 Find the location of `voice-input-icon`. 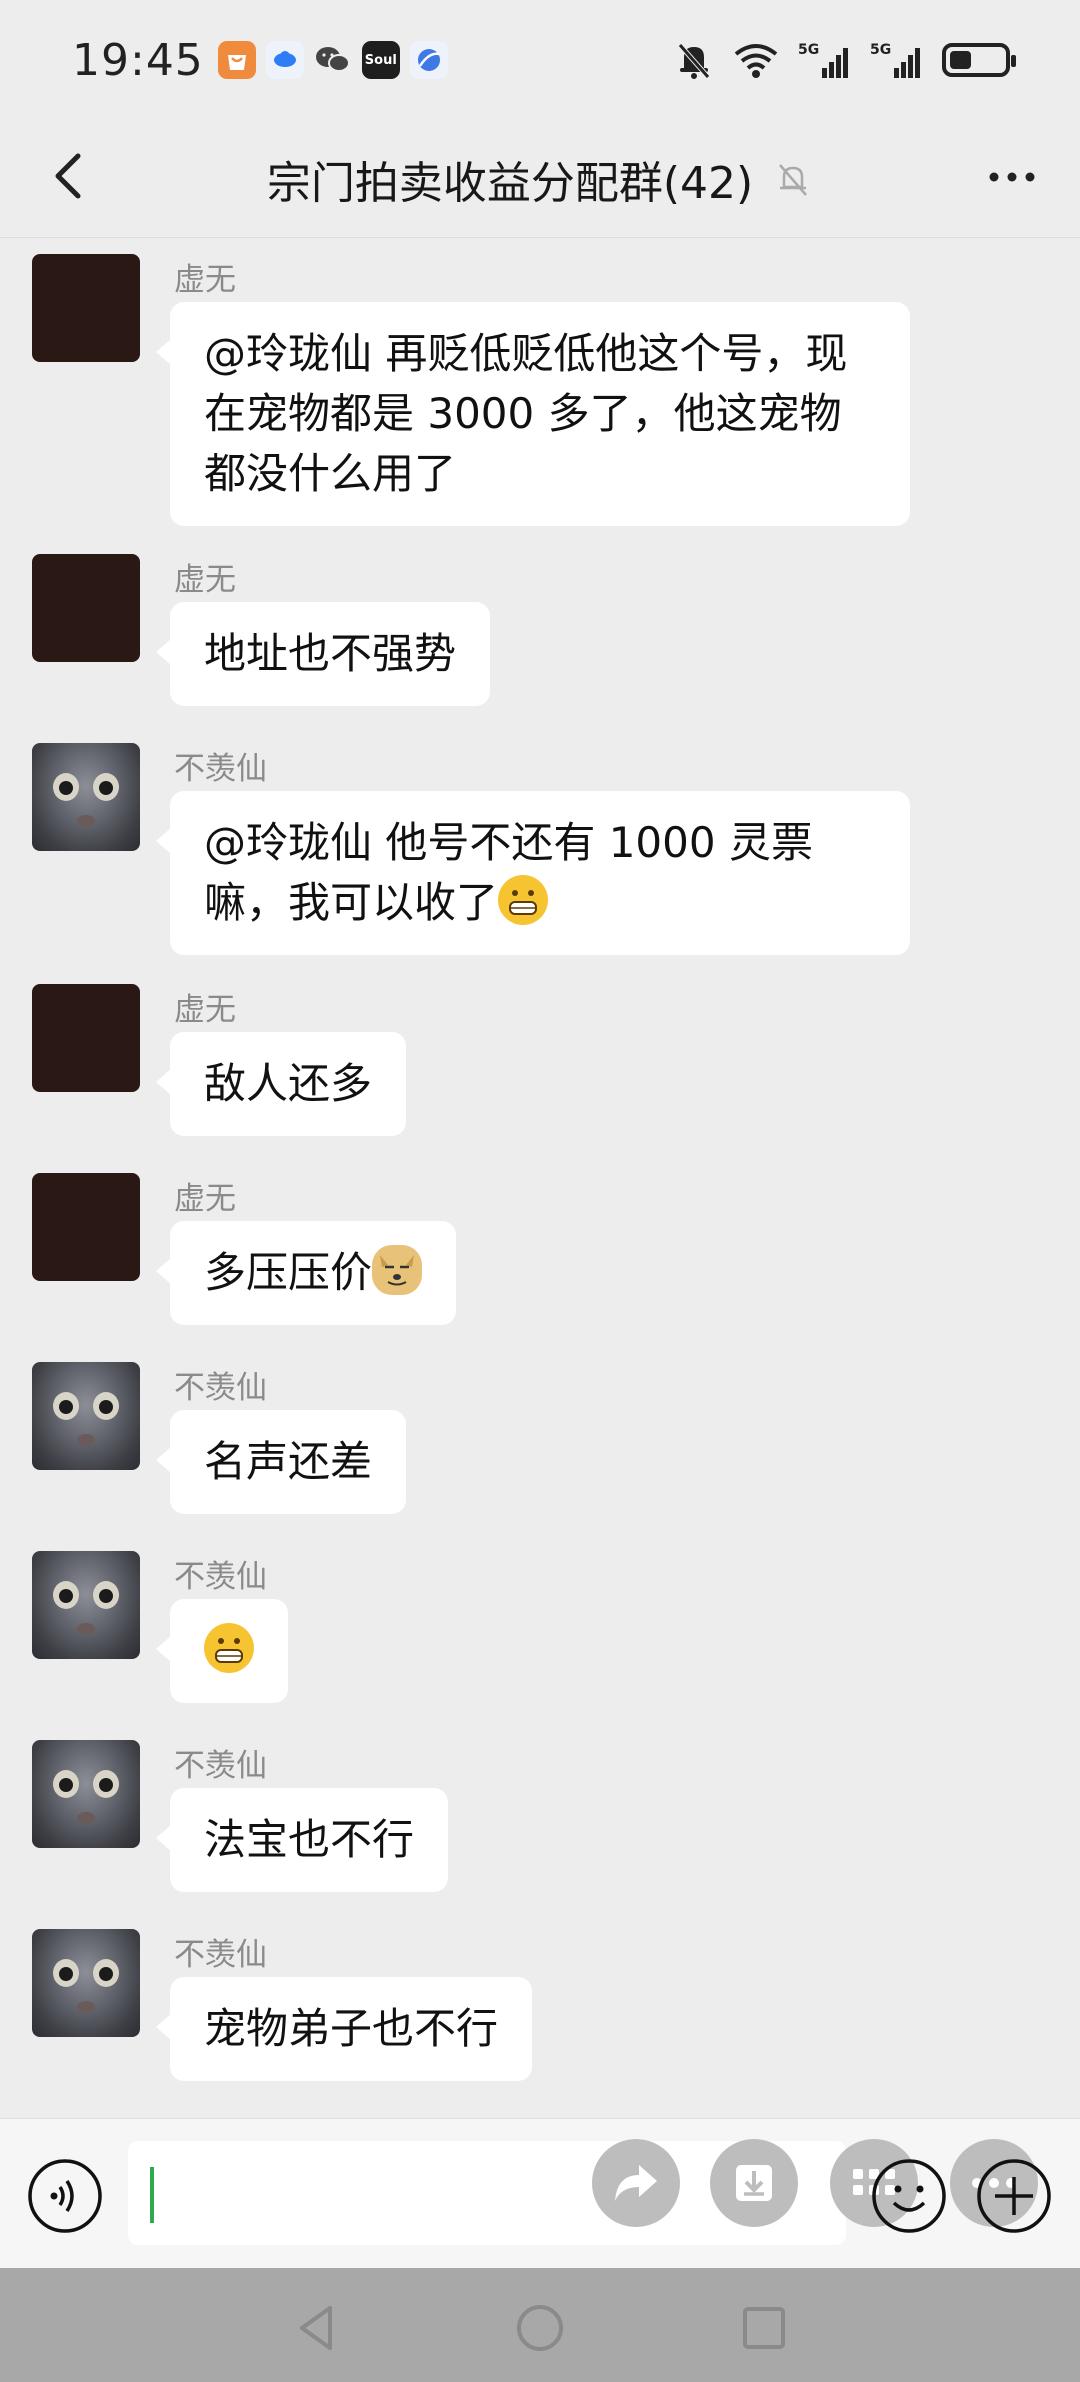

voice-input-icon is located at coordinates (65, 2196).